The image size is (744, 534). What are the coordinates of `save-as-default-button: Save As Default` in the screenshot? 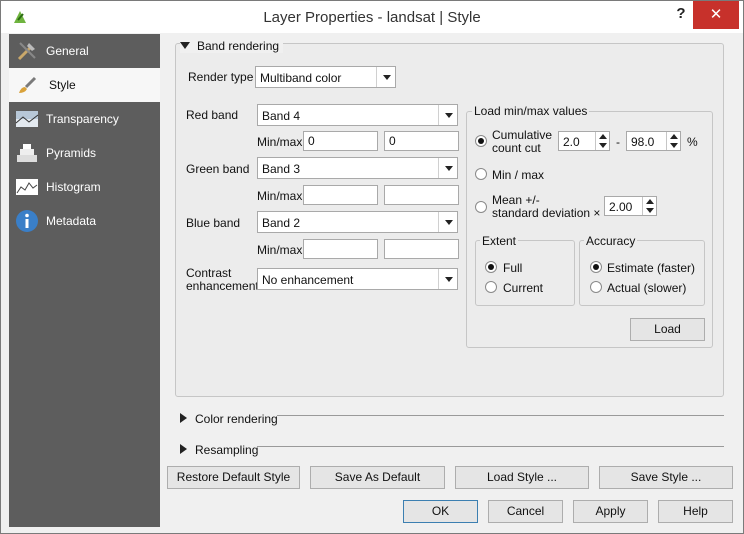 It's located at (377, 477).